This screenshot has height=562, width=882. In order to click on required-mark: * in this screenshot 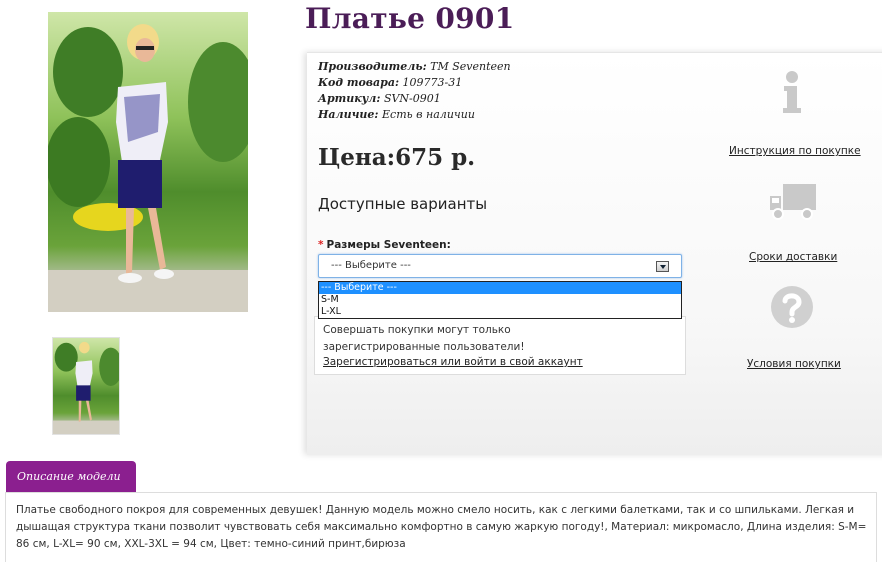, I will do `click(321, 245)`.